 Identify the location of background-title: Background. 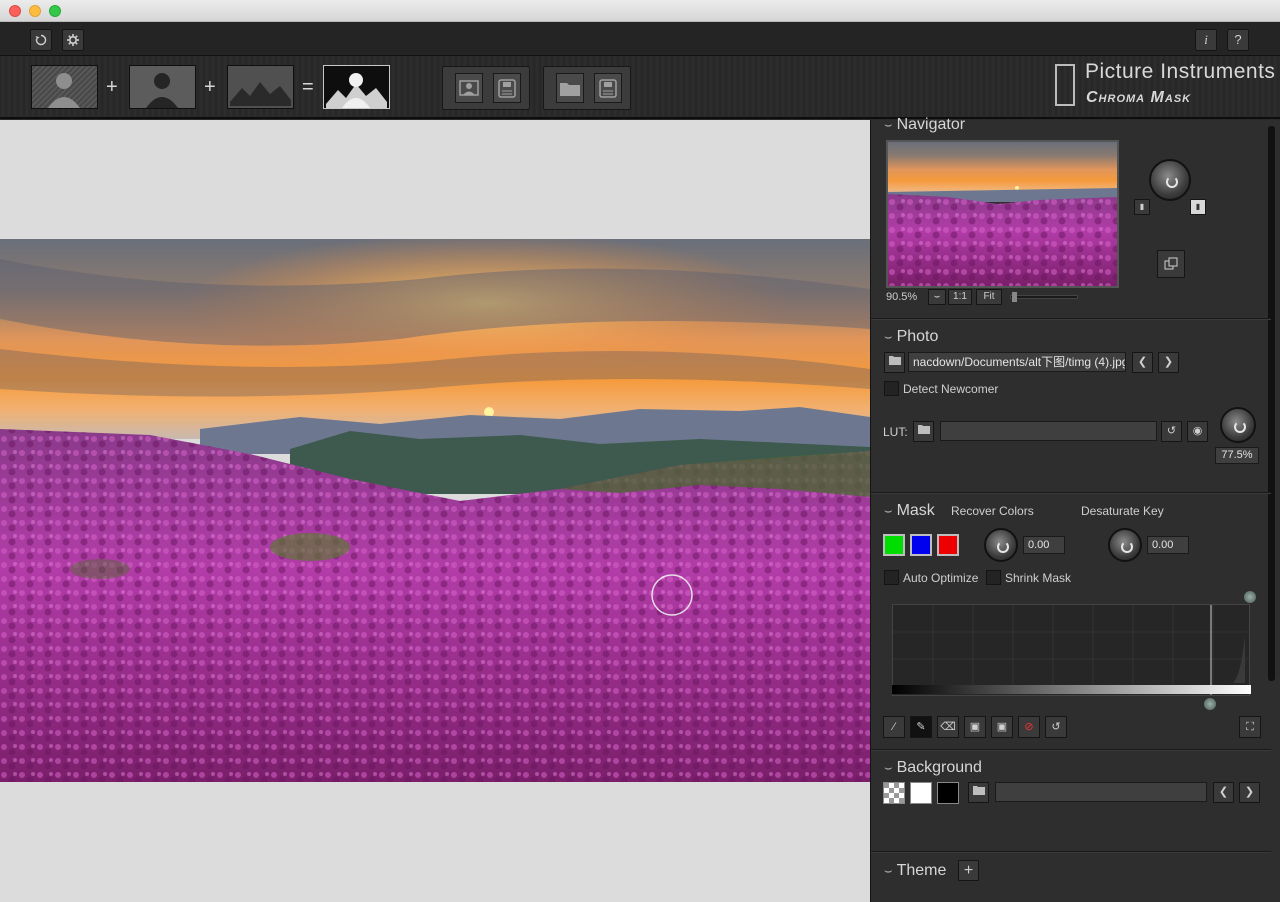
(939, 767).